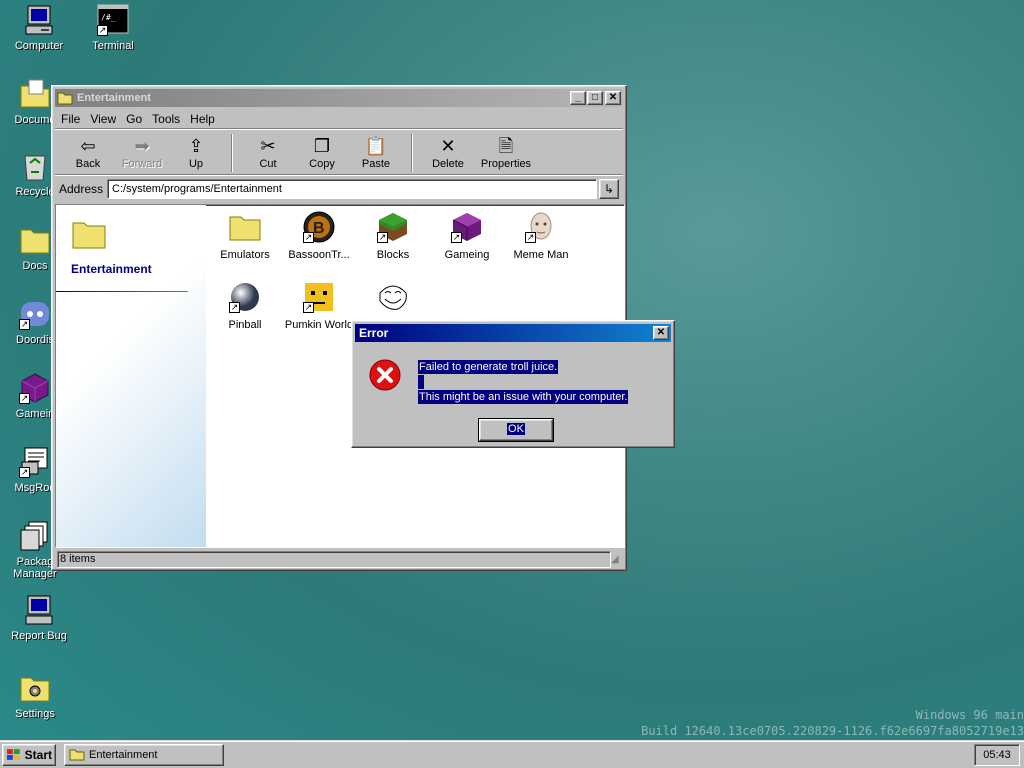 Image resolution: width=1024 pixels, height=768 pixels. I want to click on file-label: Emulators, so click(245, 255).